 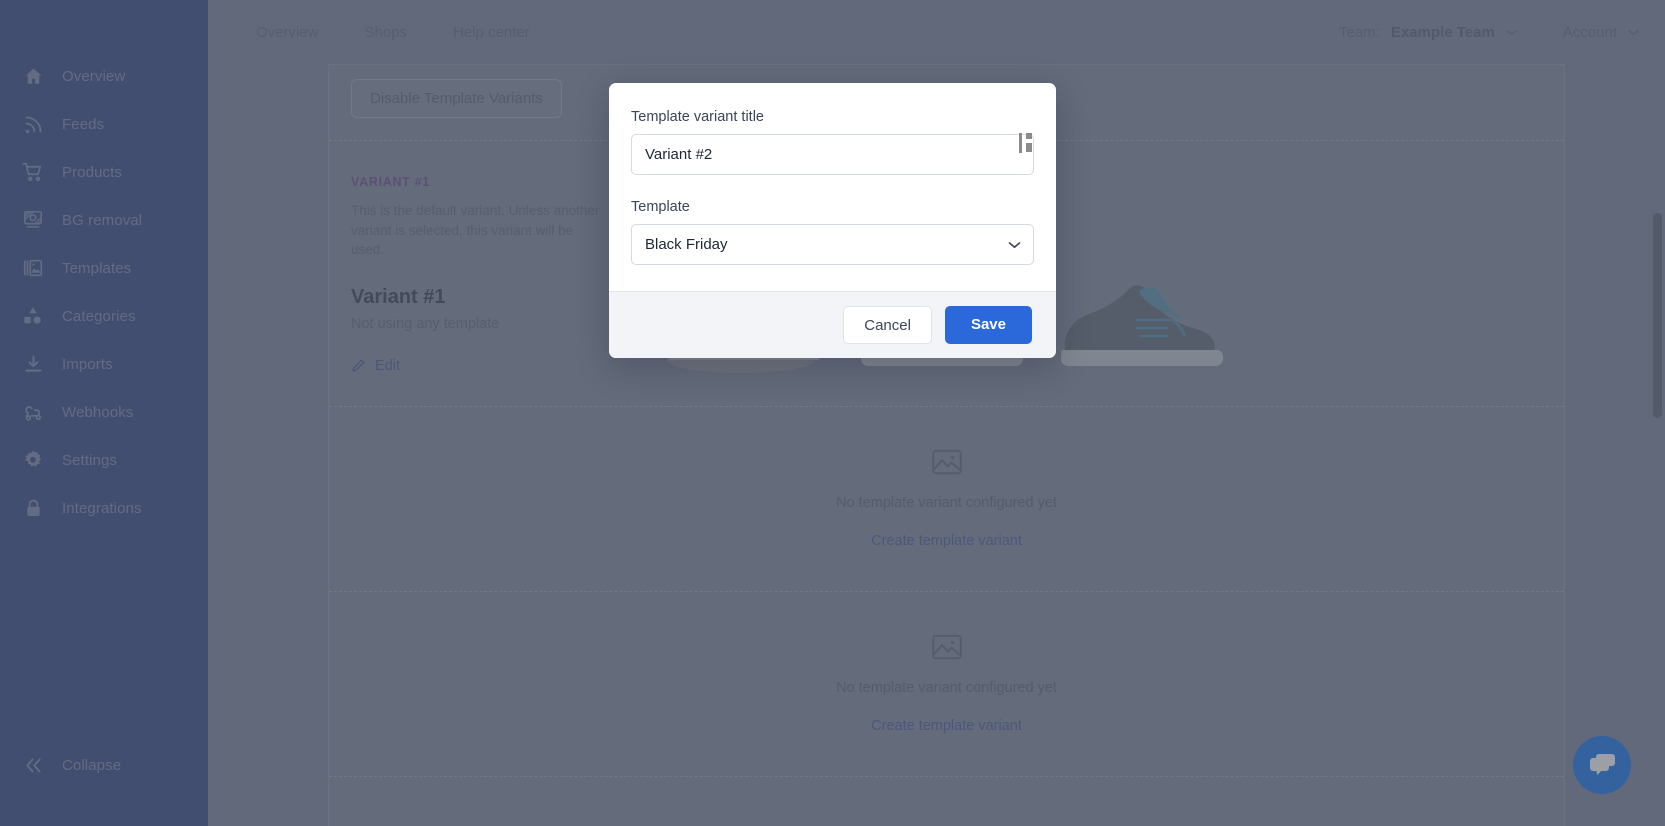 What do you see at coordinates (33, 460) in the screenshot?
I see `gear-icon` at bounding box center [33, 460].